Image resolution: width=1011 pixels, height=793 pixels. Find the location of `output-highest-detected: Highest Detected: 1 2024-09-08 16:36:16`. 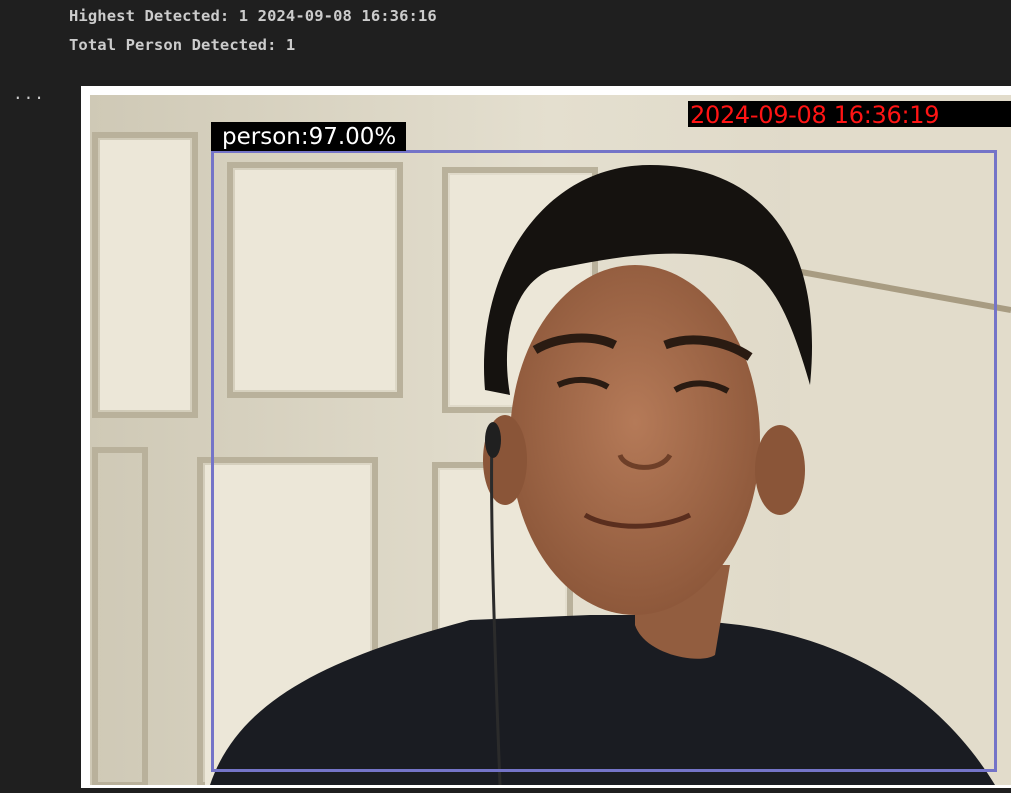

output-highest-detected: Highest Detected: 1 2024-09-08 16:36:16 is located at coordinates (253, 16).